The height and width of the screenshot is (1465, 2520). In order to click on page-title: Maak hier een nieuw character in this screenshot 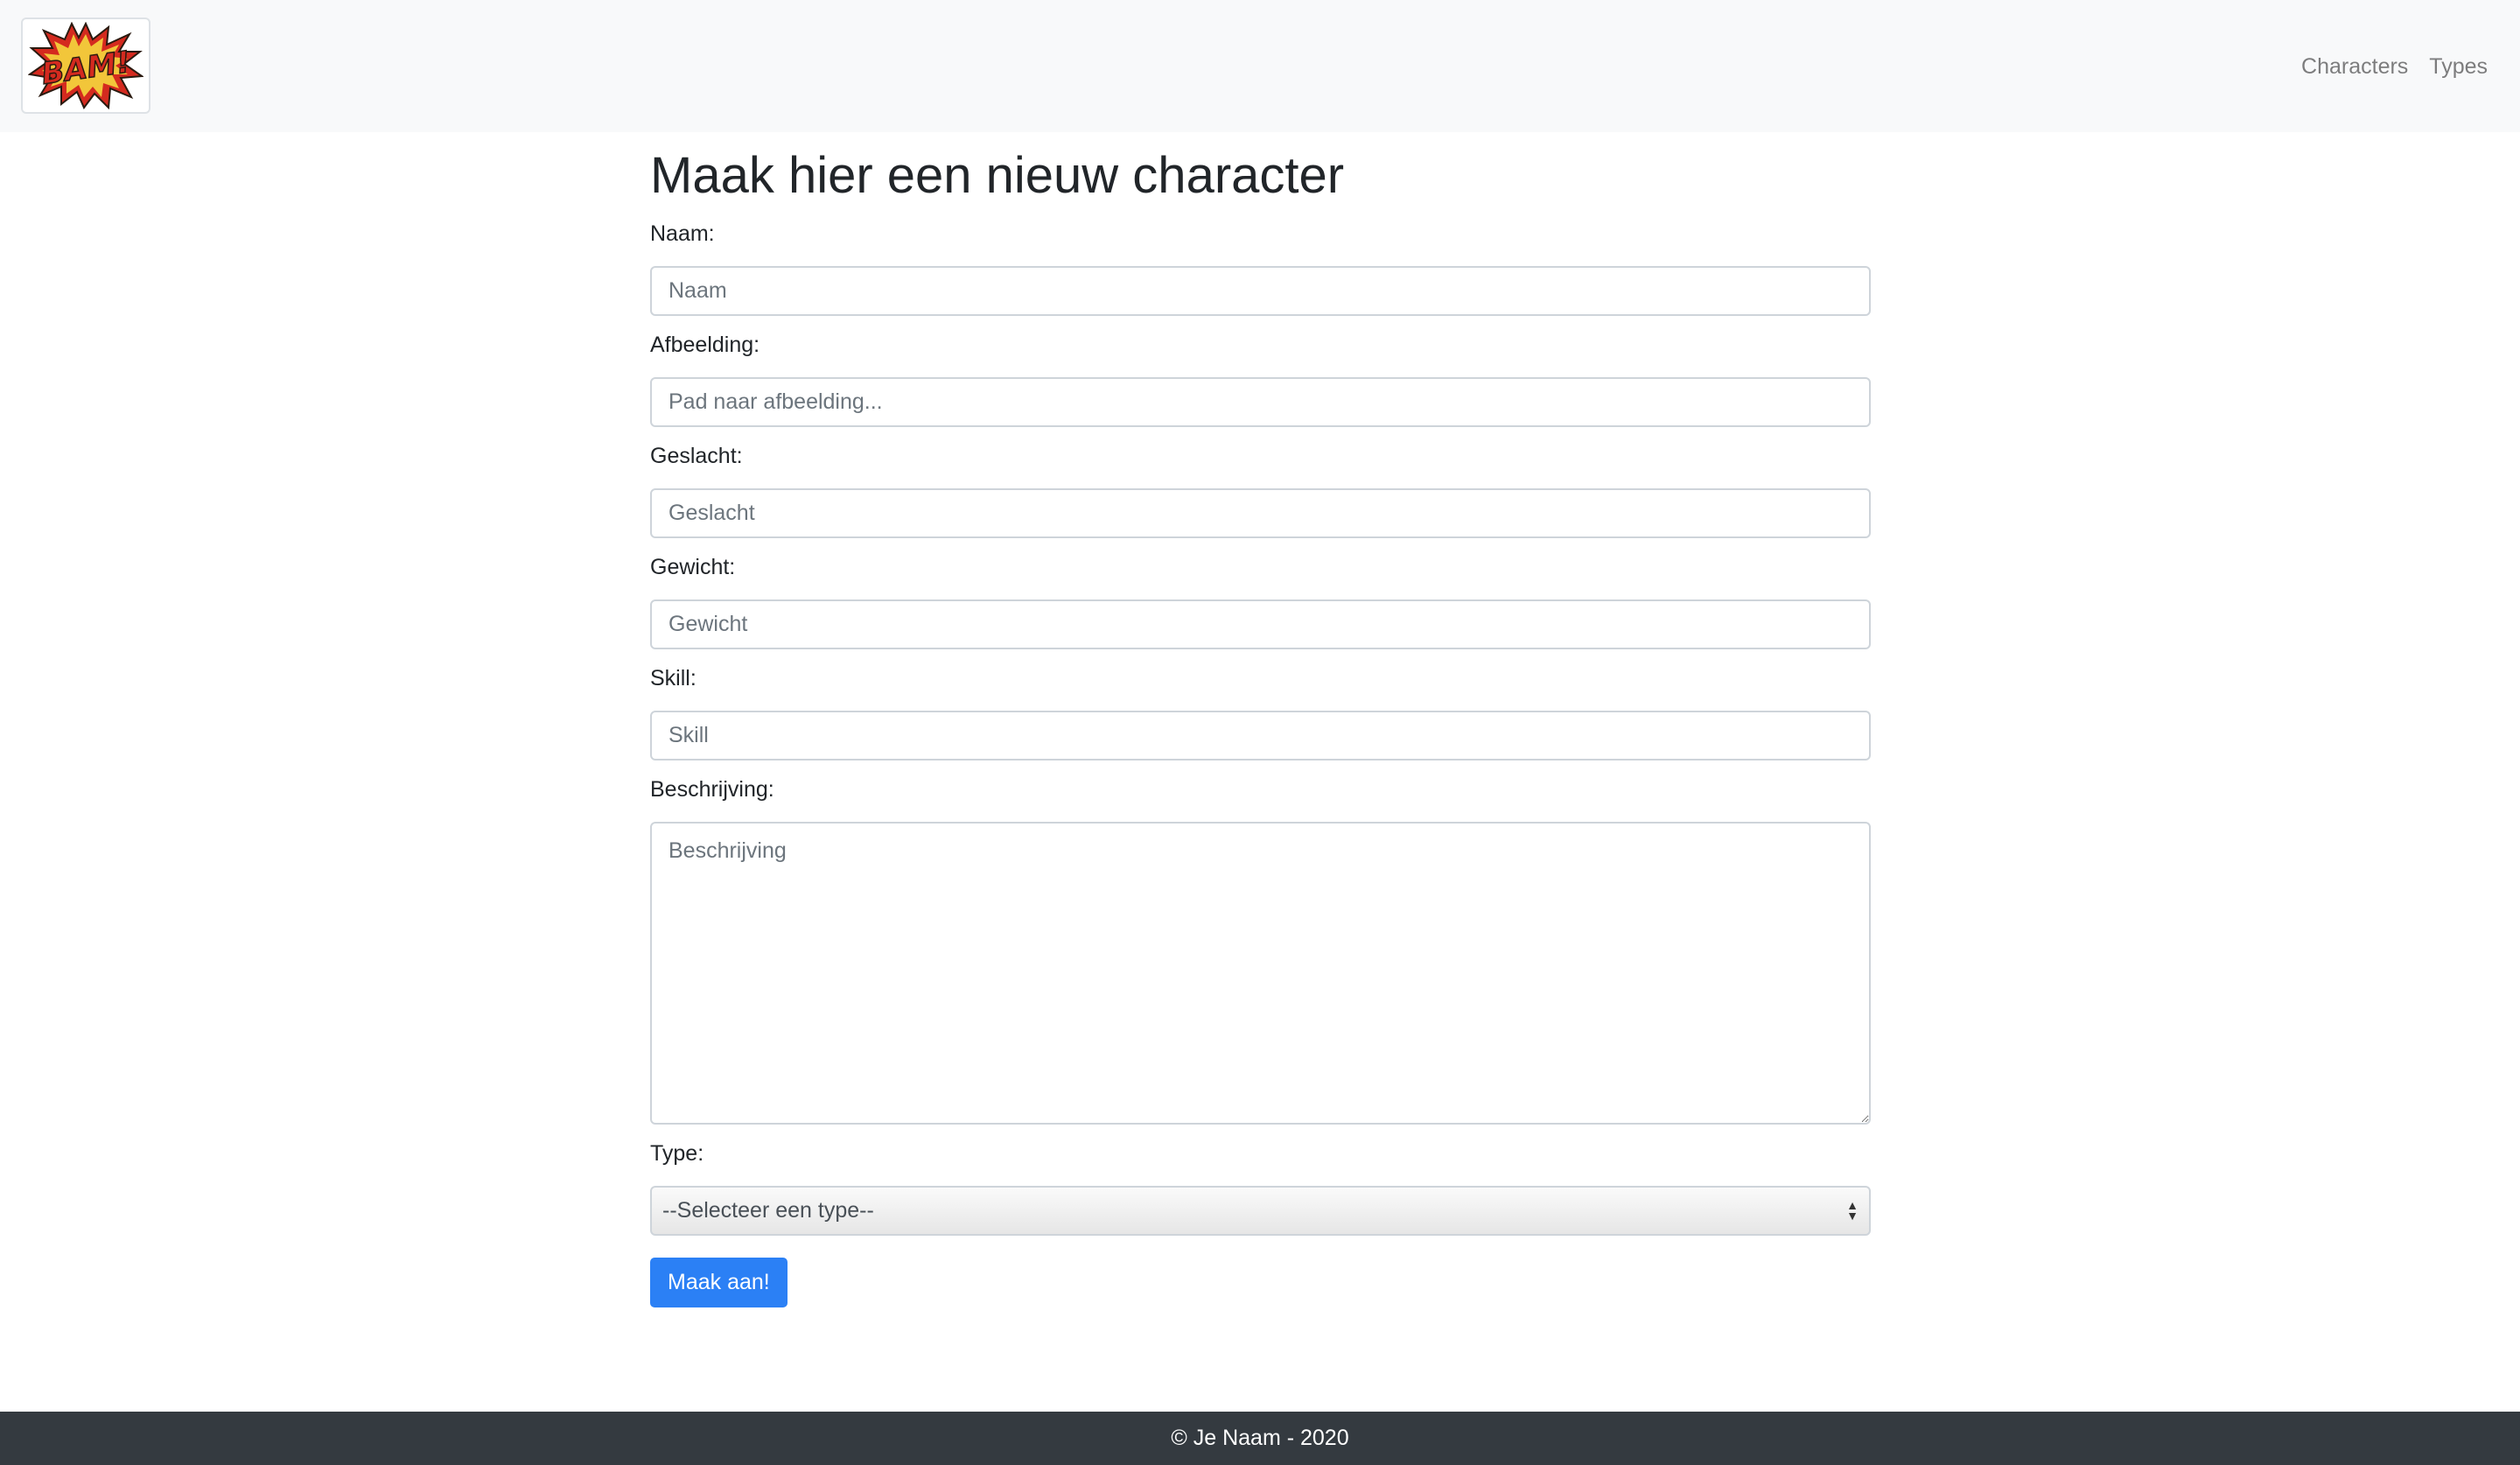, I will do `click(997, 175)`.